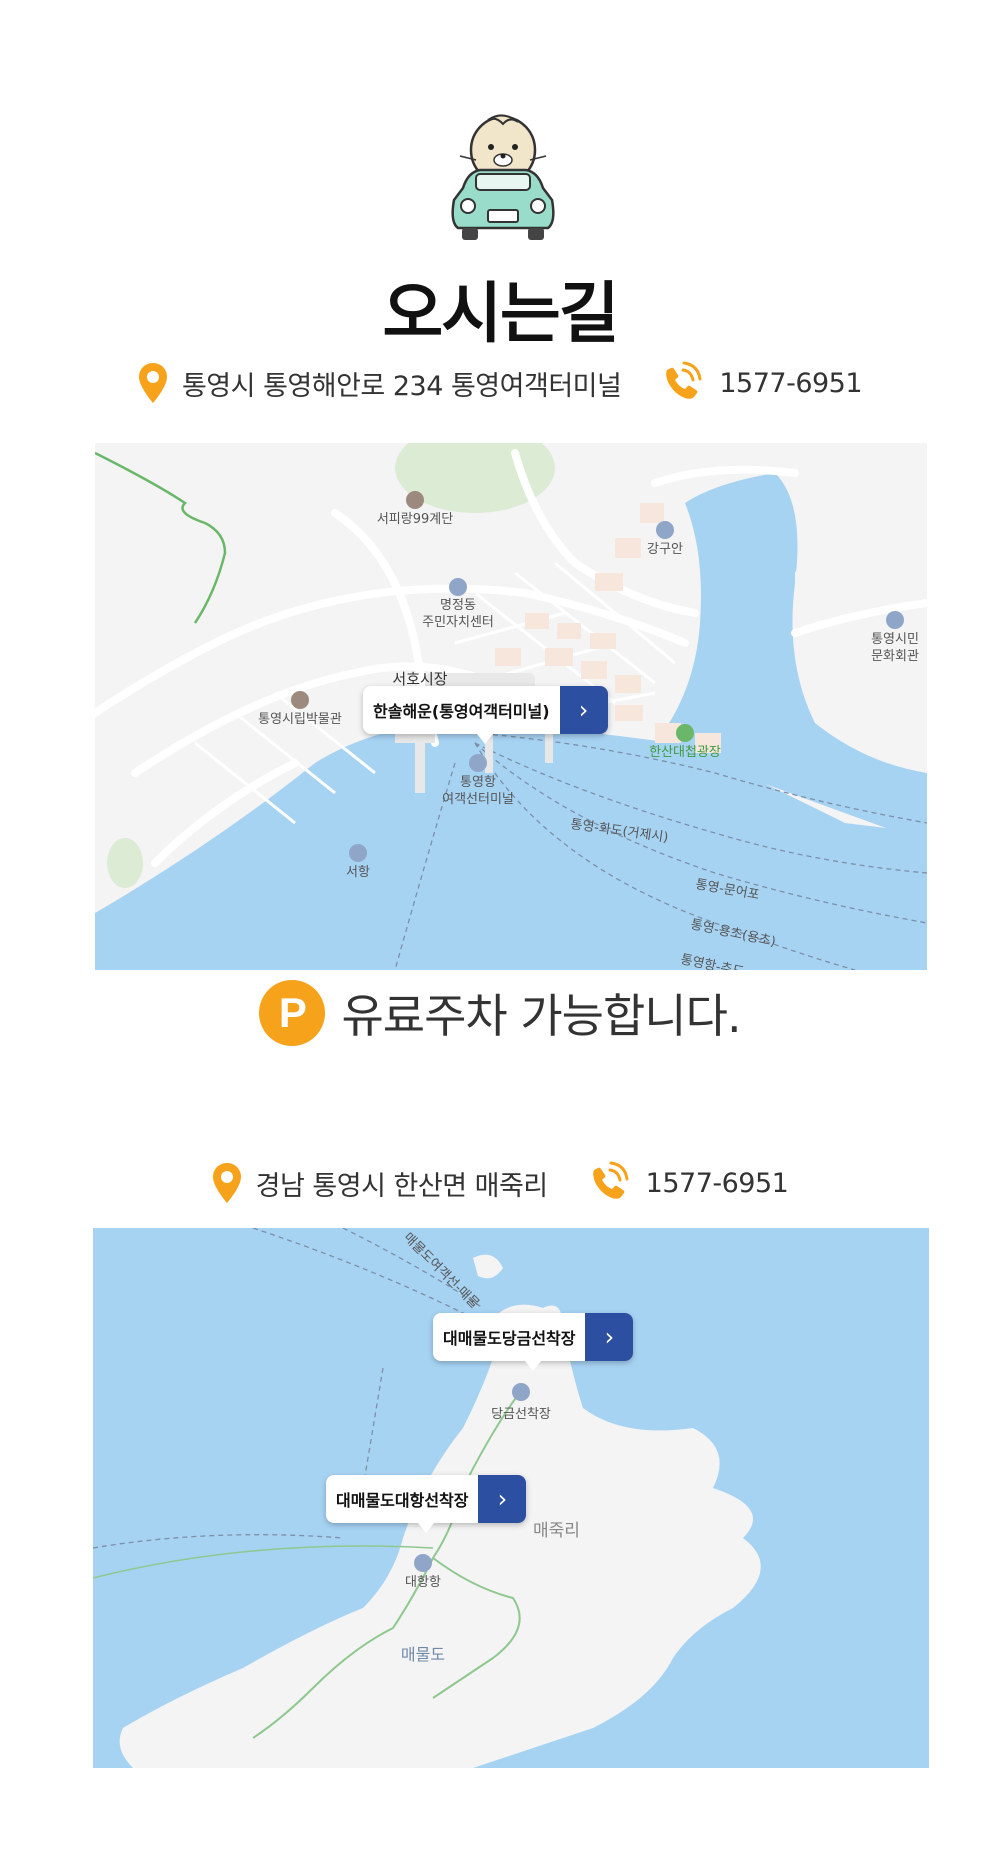  Describe the element at coordinates (541, 1016) in the screenshot. I see `parking-text: 유료주차 가능합니다.` at that location.